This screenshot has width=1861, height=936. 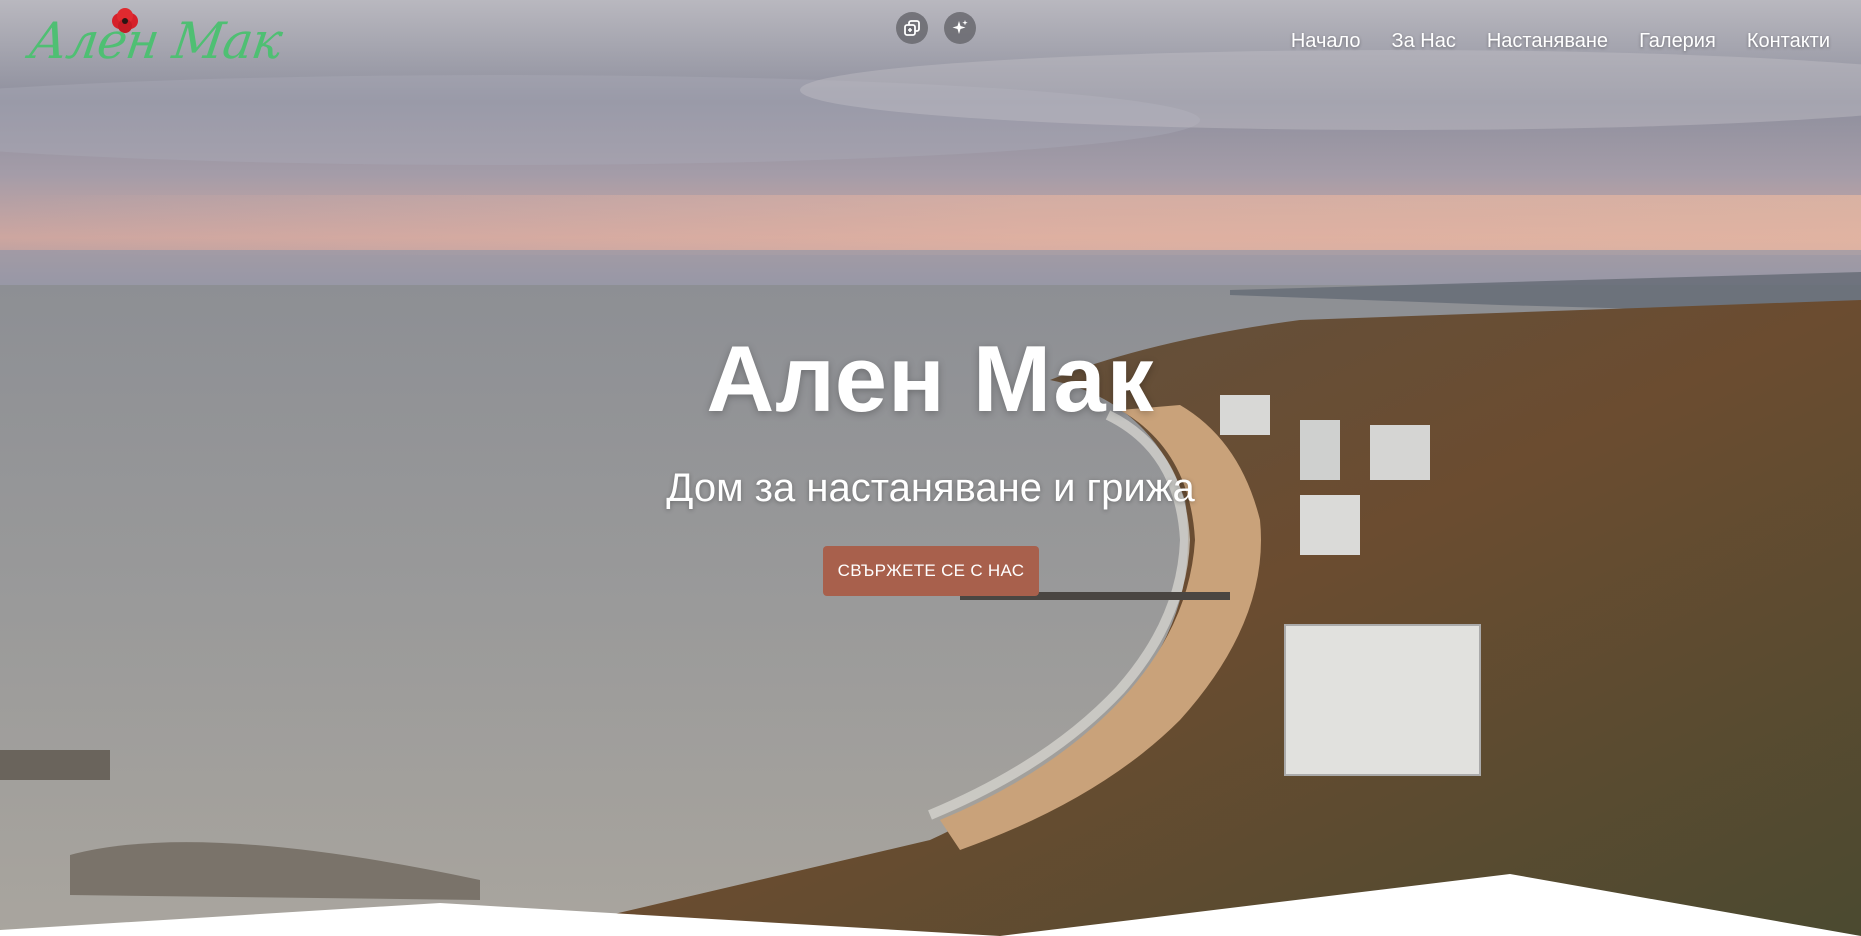 I want to click on nav-item-about: За Нас, so click(x=1424, y=41).